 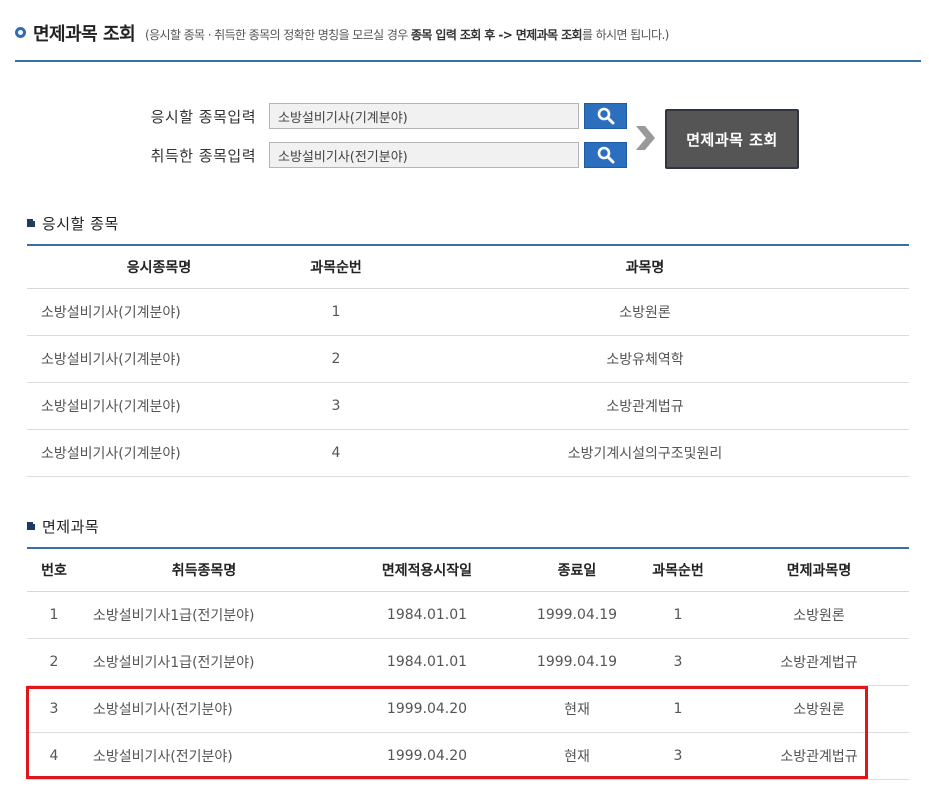 I want to click on table-header-row: 응시종목명 과목순번 과목명, so click(x=468, y=266).